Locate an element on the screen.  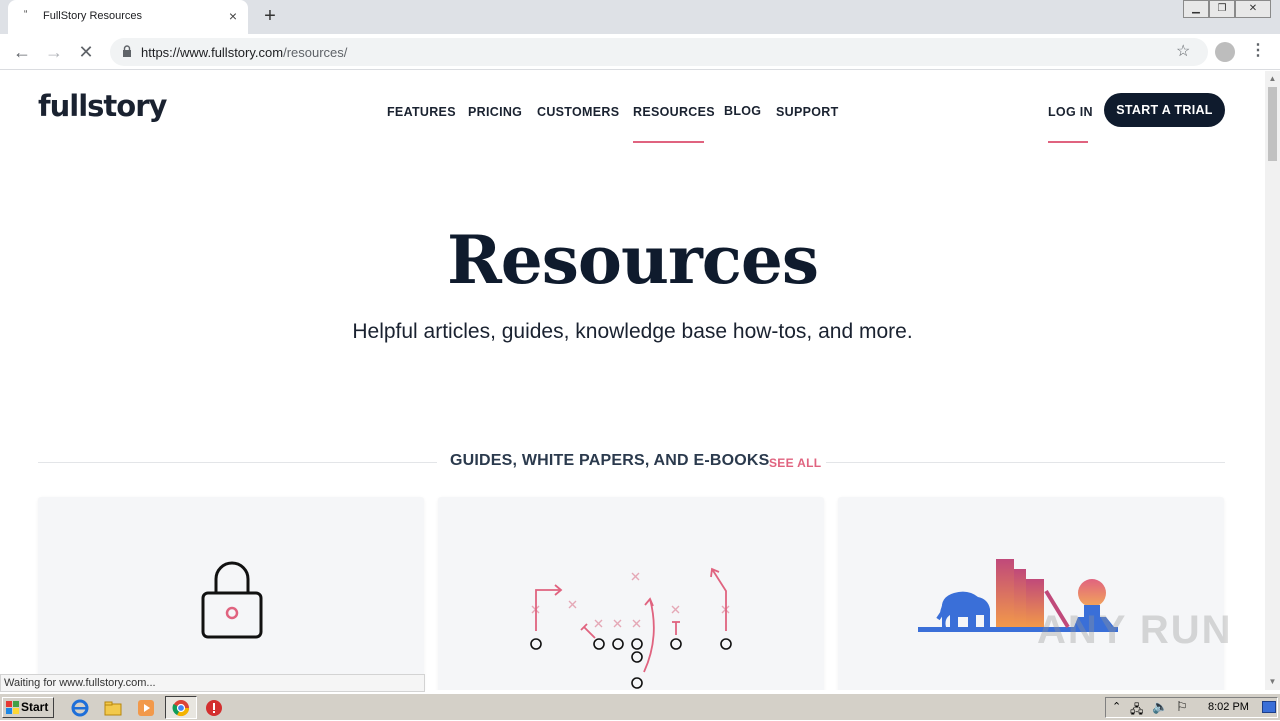
tab-title: FullStory Resources is located at coordinates (93, 16).